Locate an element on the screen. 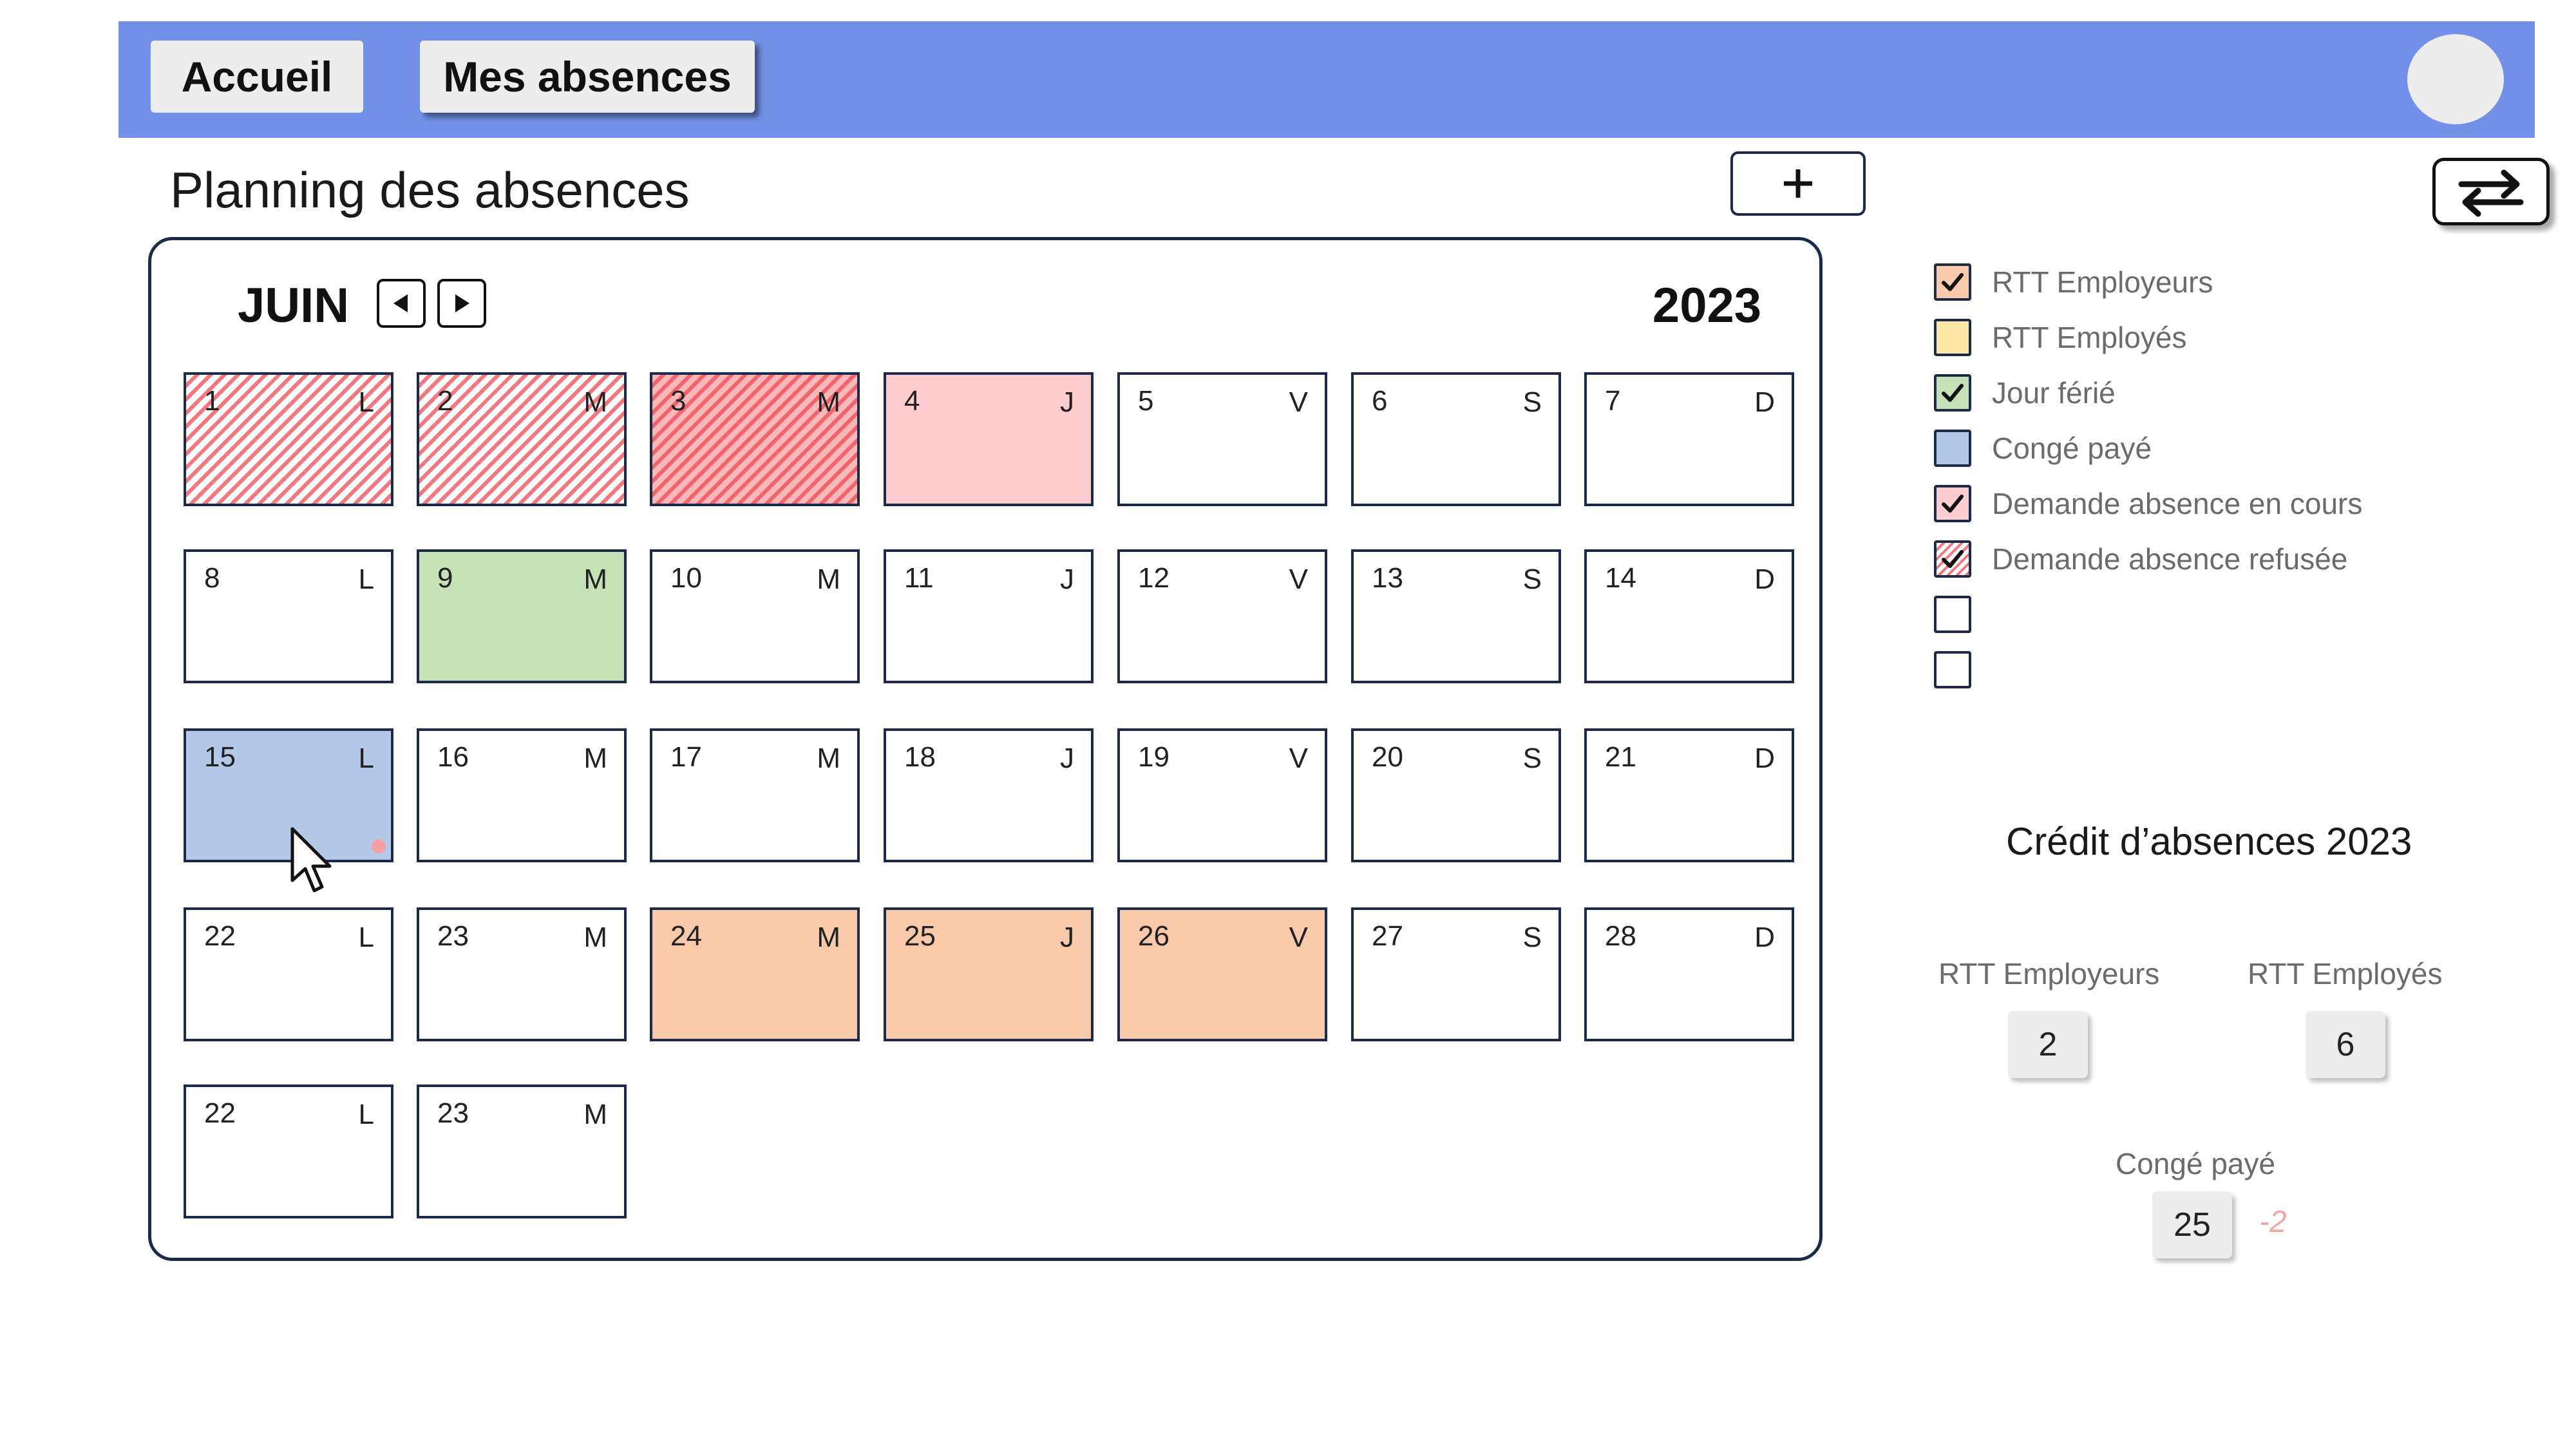  triangle-left-icon is located at coordinates (400, 303).